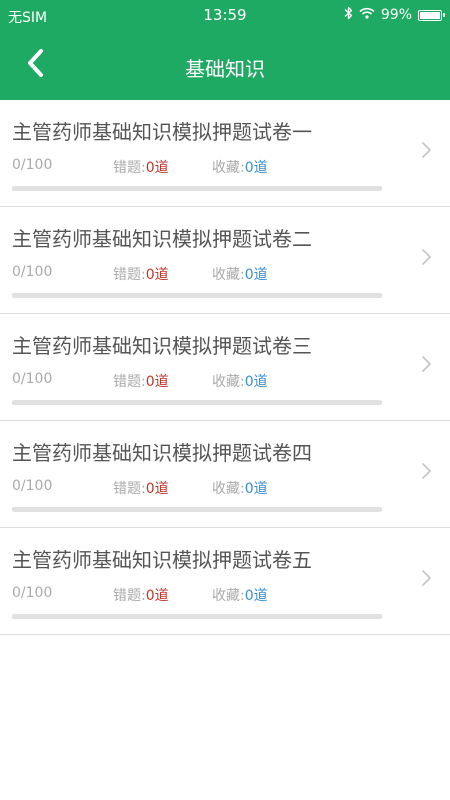 This screenshot has width=450, height=800. What do you see at coordinates (225, 153) in the screenshot?
I see `exam-list-item: 主管药师基础知识模拟押题试卷一 0/100 错题:0道 收藏:0道` at bounding box center [225, 153].